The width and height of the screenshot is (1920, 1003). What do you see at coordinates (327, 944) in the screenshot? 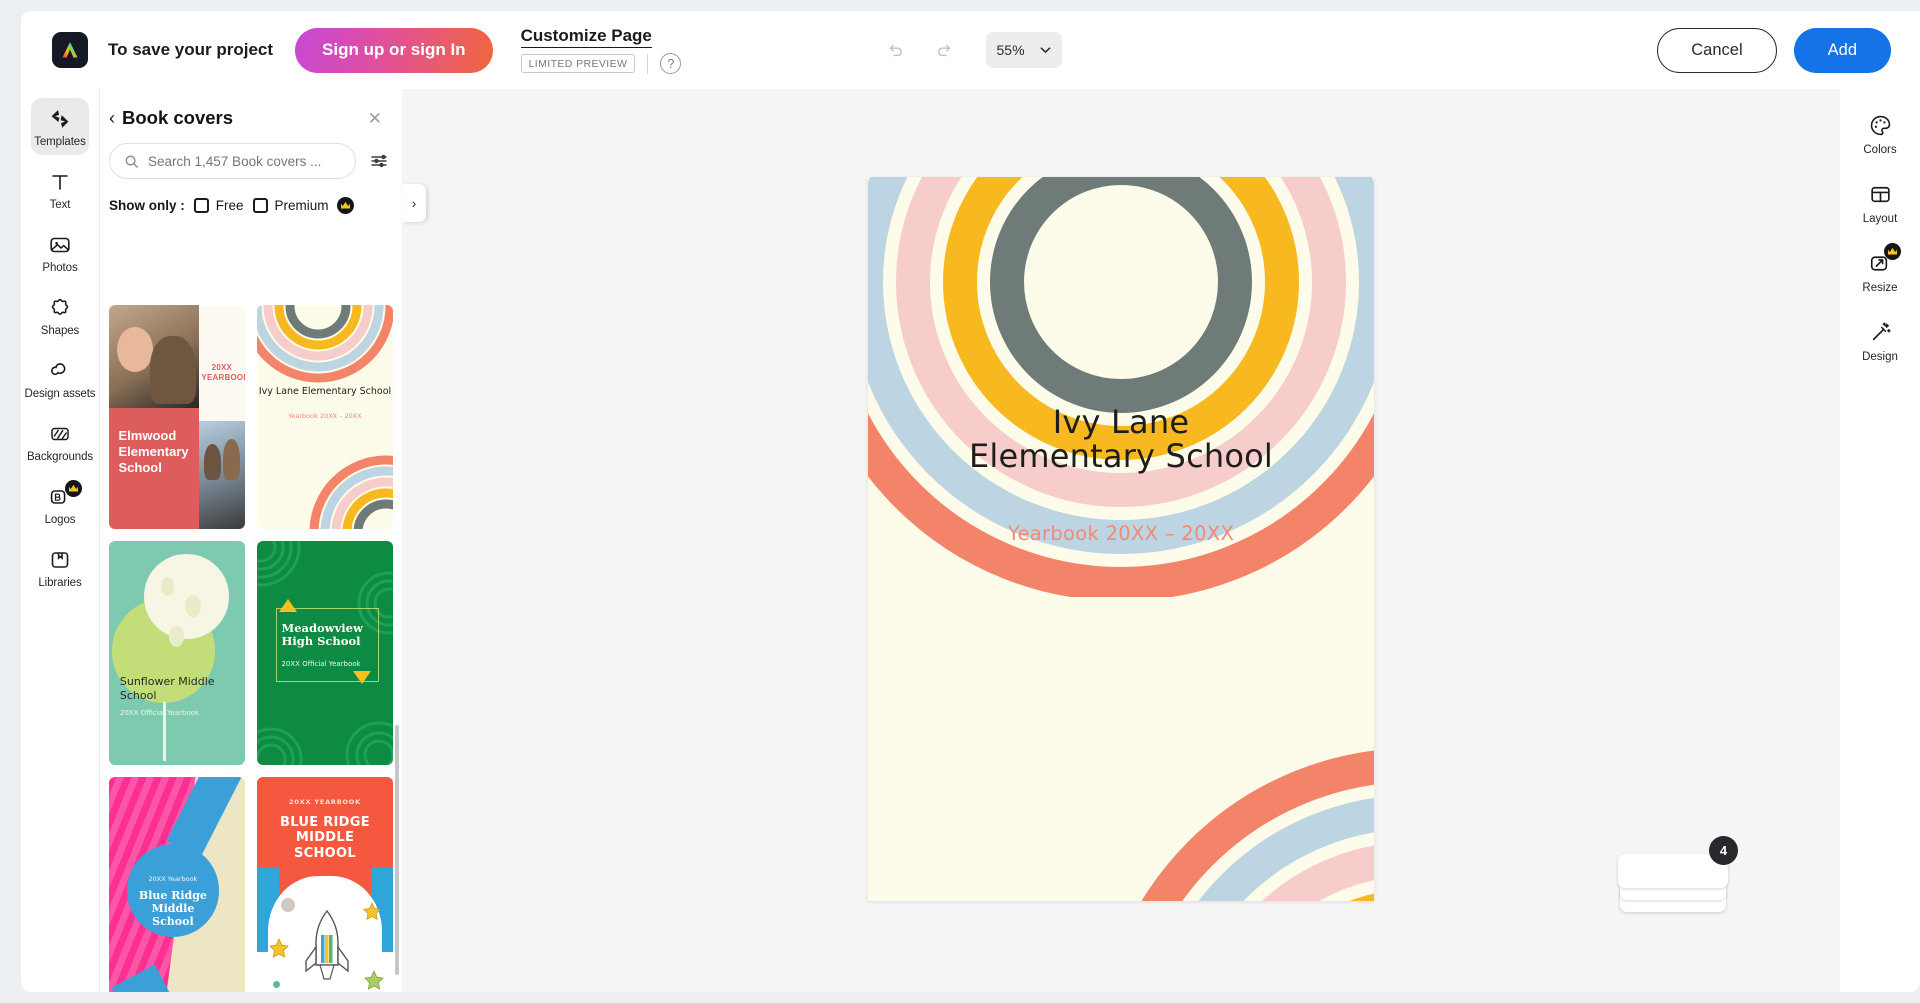
I see `rocket-illustration-icon` at bounding box center [327, 944].